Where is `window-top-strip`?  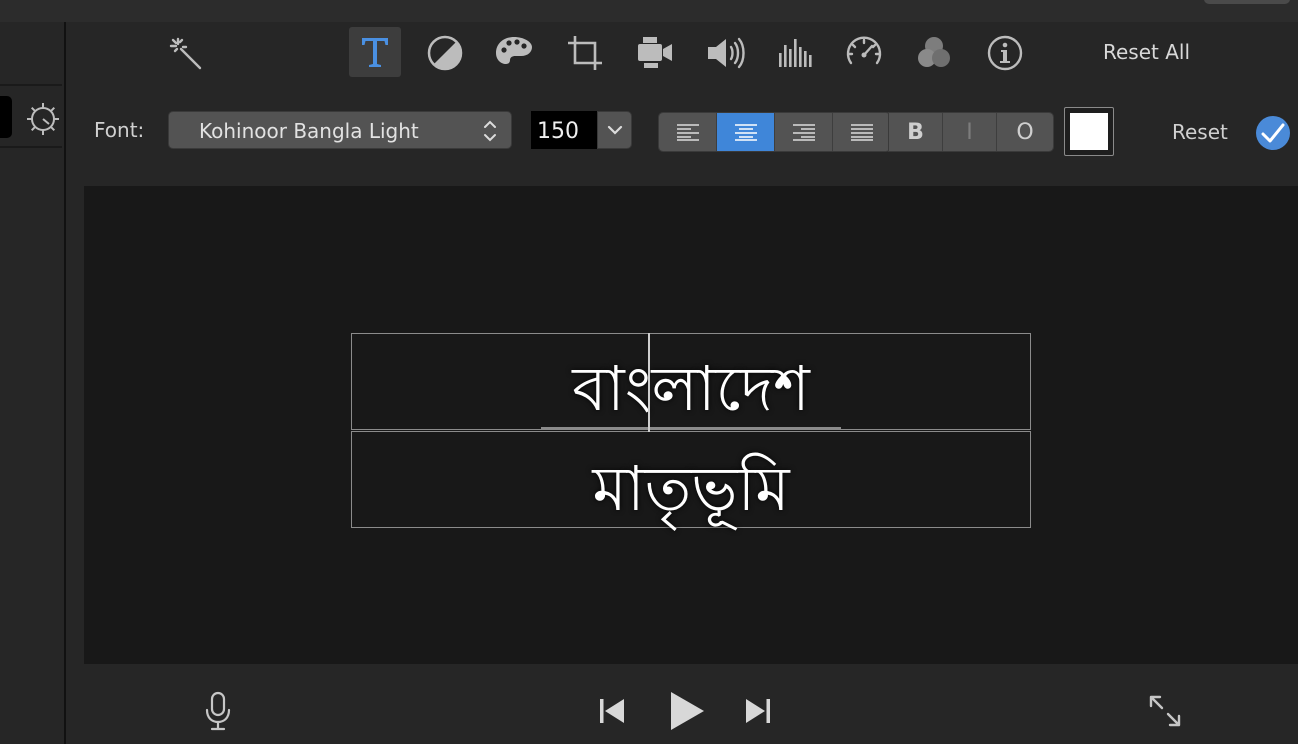
window-top-strip is located at coordinates (649, 11).